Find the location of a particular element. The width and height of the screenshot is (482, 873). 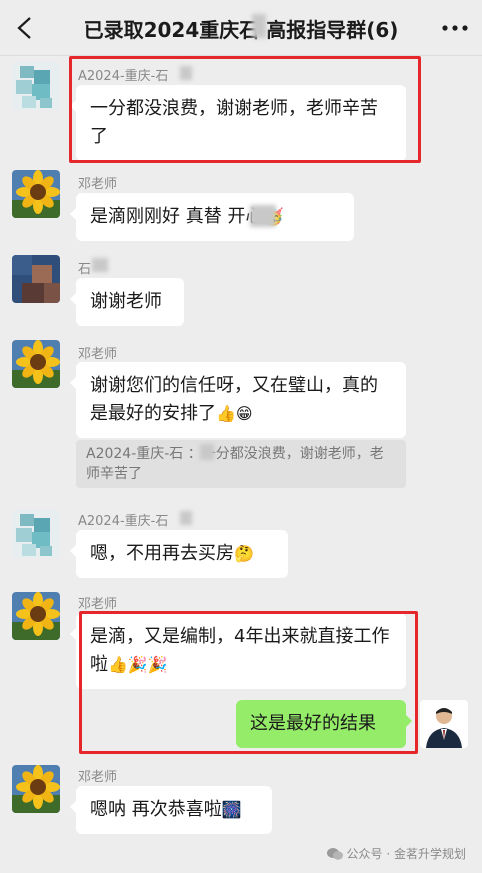

quoted-message: A2024-重庆-石 ：一分都没浪费，谢谢老师，老师辛苦了 is located at coordinates (241, 464).